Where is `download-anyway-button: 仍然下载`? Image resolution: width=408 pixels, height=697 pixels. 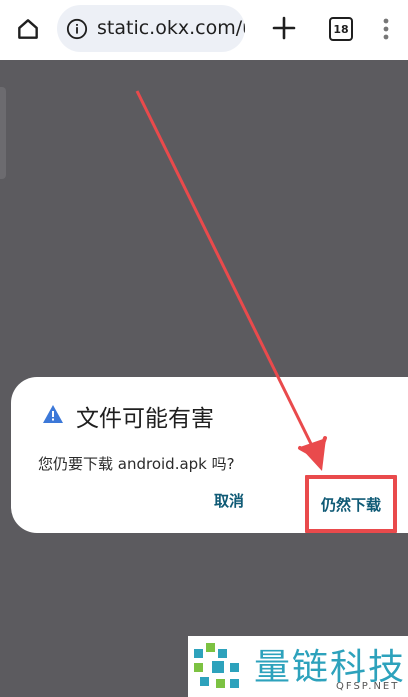
download-anyway-button: 仍然下载 is located at coordinates (351, 504).